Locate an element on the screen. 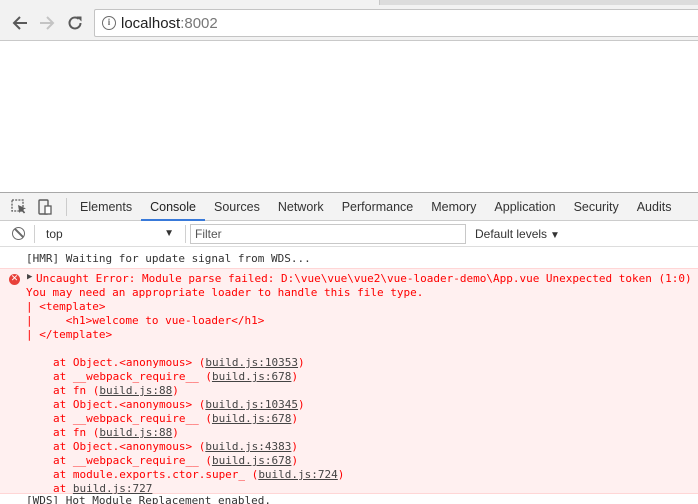 This screenshot has width=698, height=504. url-host: localhost is located at coordinates (151, 23).